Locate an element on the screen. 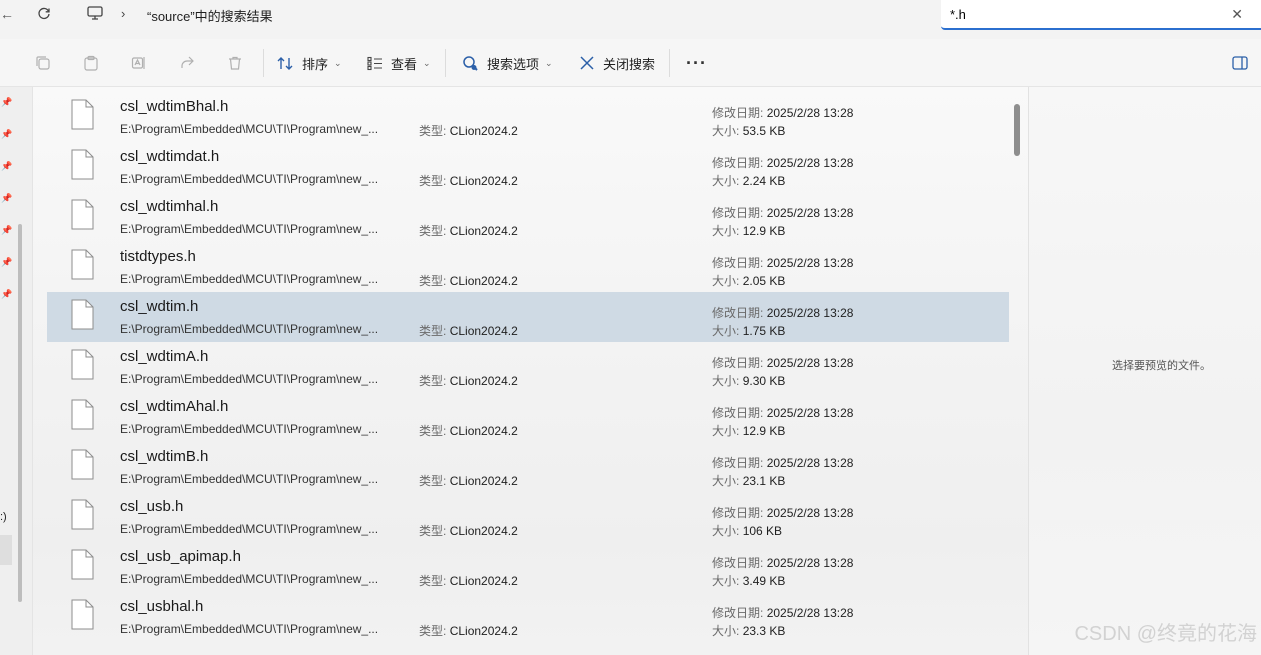  rename-icon is located at coordinates (139, 63).